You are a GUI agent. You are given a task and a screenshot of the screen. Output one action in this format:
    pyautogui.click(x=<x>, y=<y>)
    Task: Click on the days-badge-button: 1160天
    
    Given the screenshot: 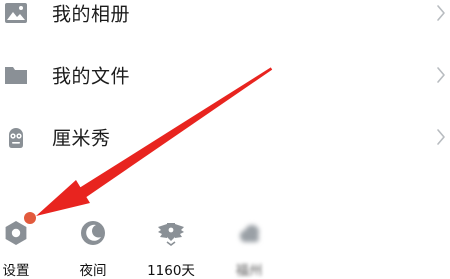 What is the action you would take?
    pyautogui.click(x=171, y=245)
    